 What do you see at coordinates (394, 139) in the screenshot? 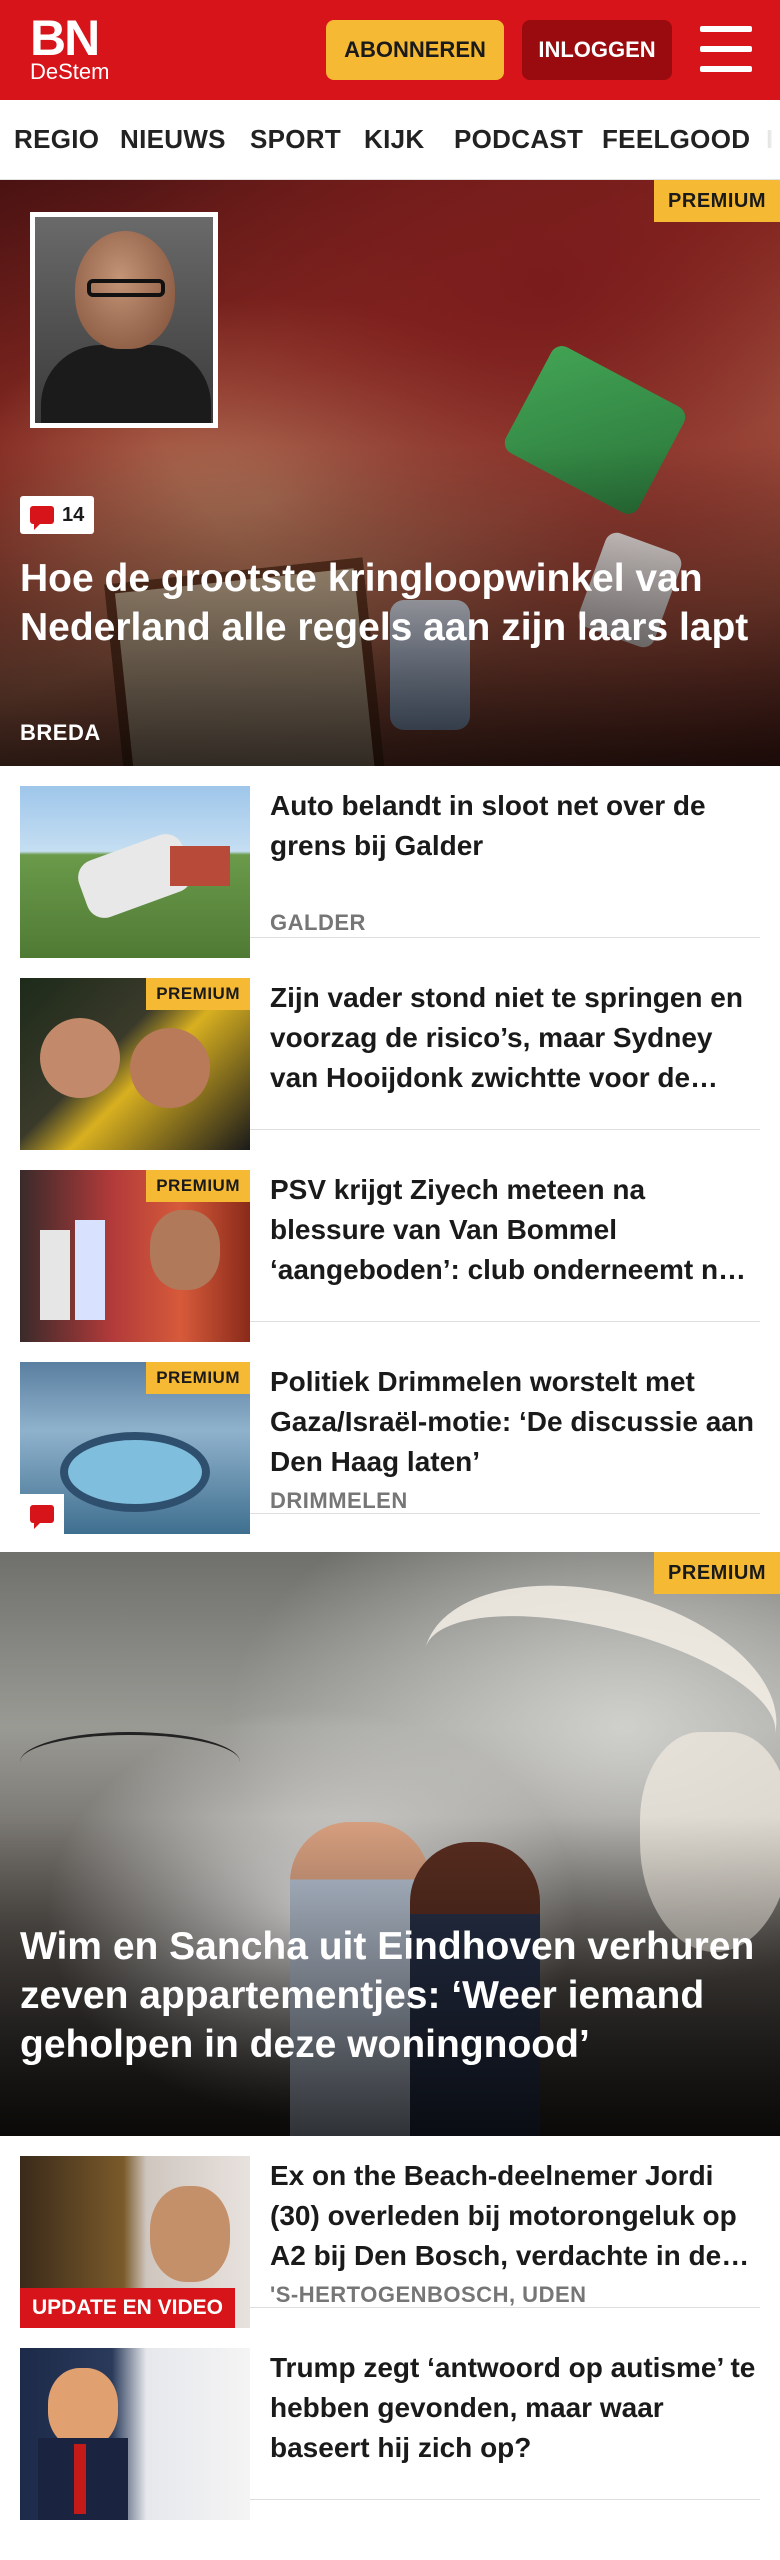
I see `nav-item-kijk: KIJK` at bounding box center [394, 139].